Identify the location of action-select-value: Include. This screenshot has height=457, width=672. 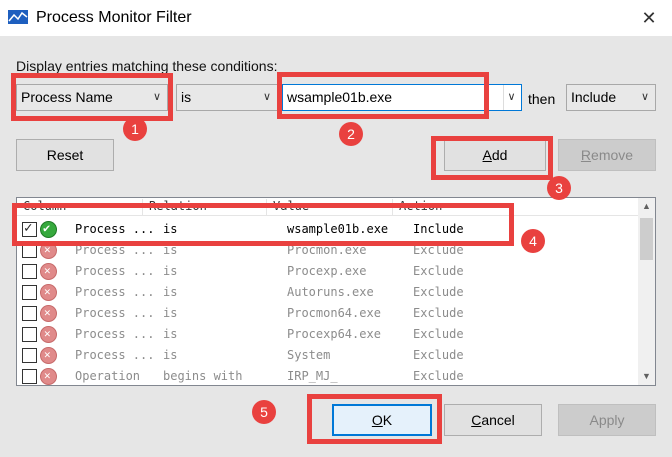
(594, 97).